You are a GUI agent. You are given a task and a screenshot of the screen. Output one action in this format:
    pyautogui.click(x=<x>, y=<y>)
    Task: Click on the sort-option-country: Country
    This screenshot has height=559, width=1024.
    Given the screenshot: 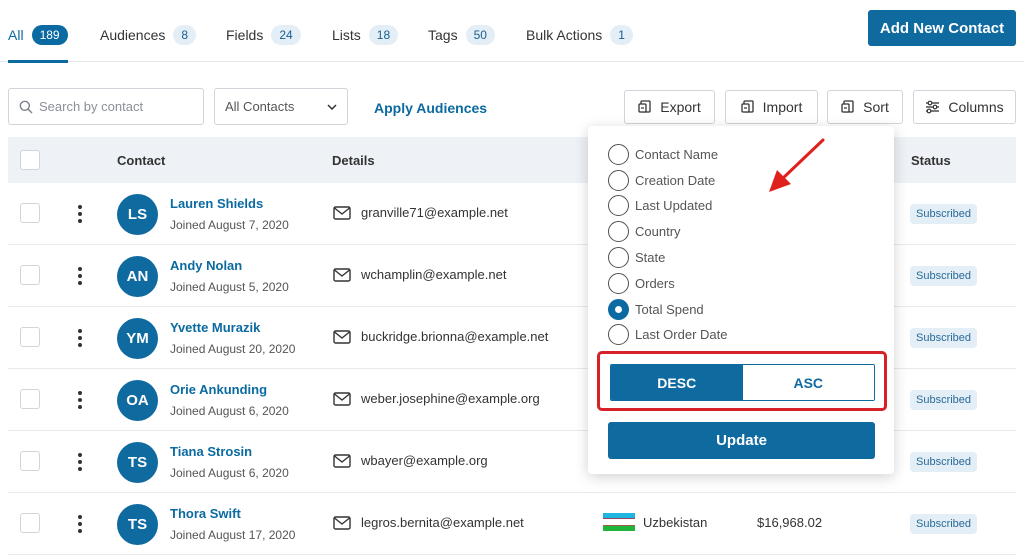 What is the action you would take?
    pyautogui.click(x=644, y=231)
    